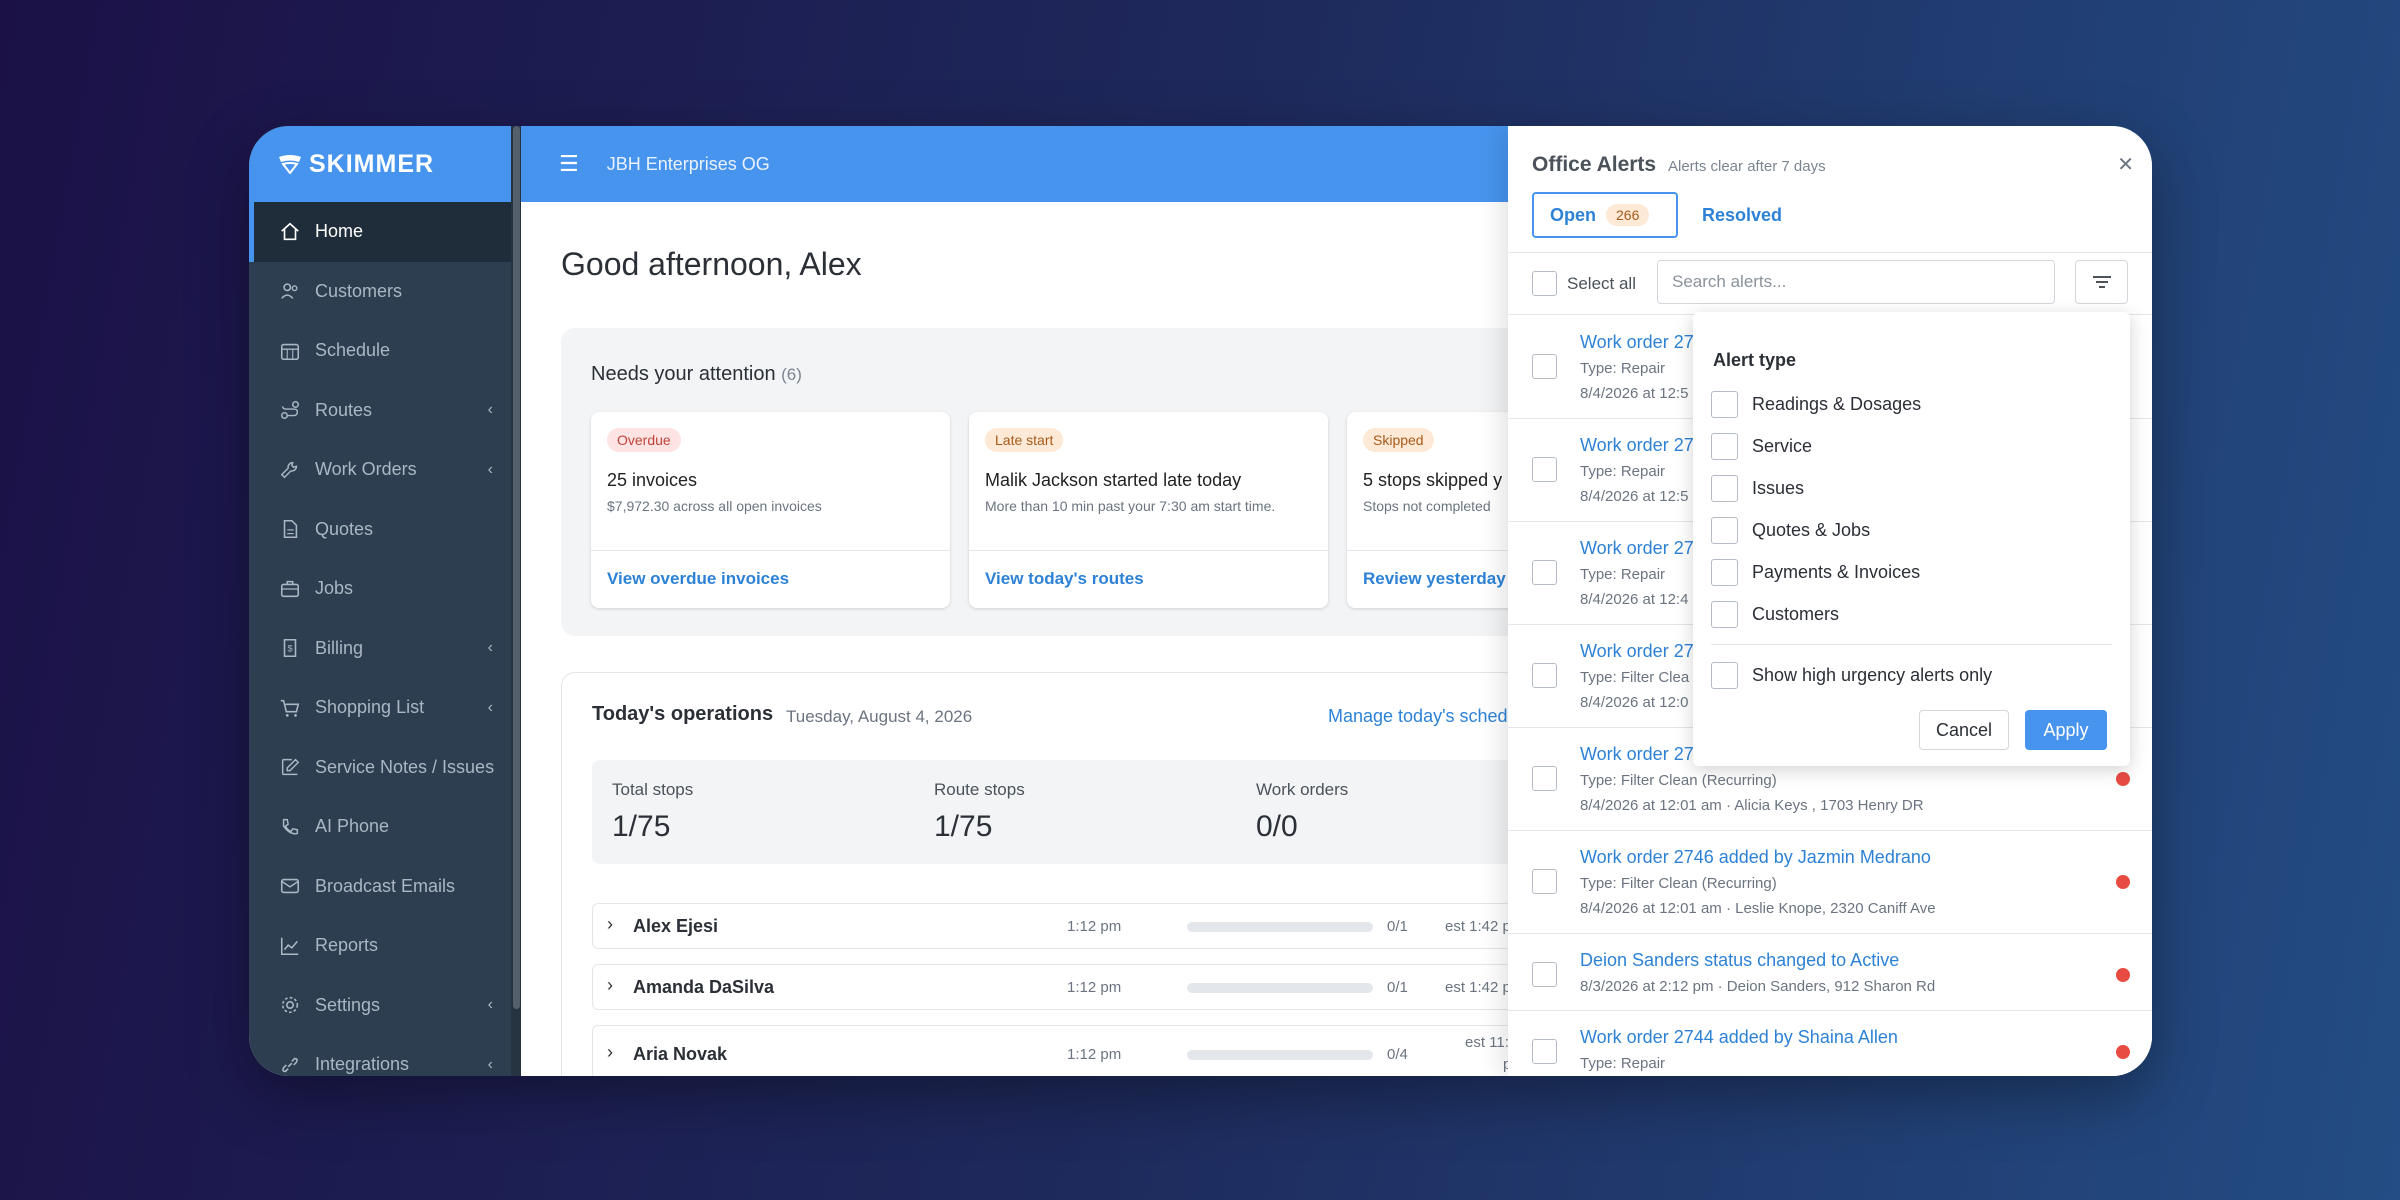 The width and height of the screenshot is (2400, 1200). I want to click on sidebar-item-schedule: Schedule, so click(385, 351).